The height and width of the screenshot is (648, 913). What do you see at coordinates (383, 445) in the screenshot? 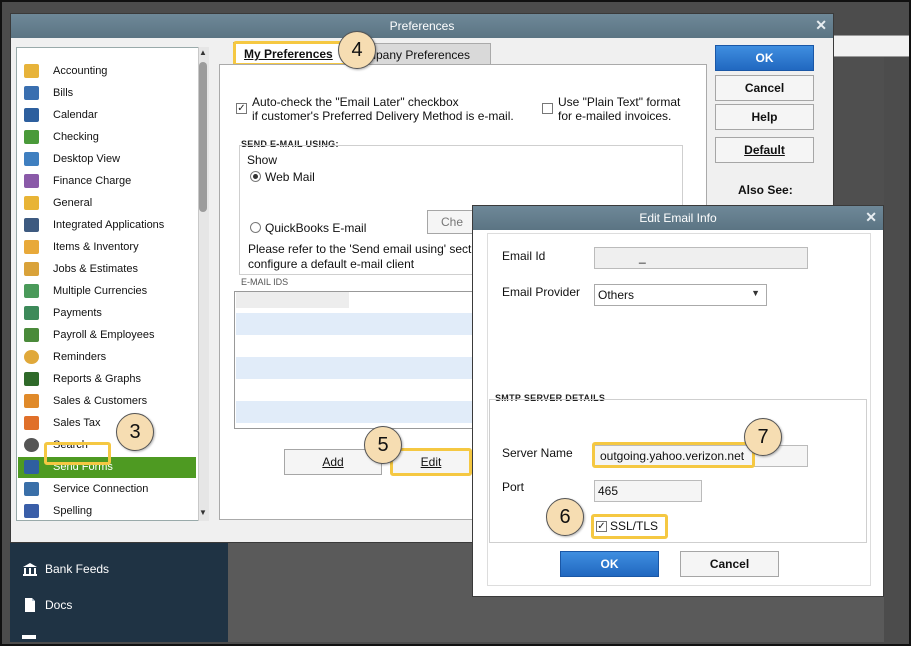
I see `callout-5: 5` at bounding box center [383, 445].